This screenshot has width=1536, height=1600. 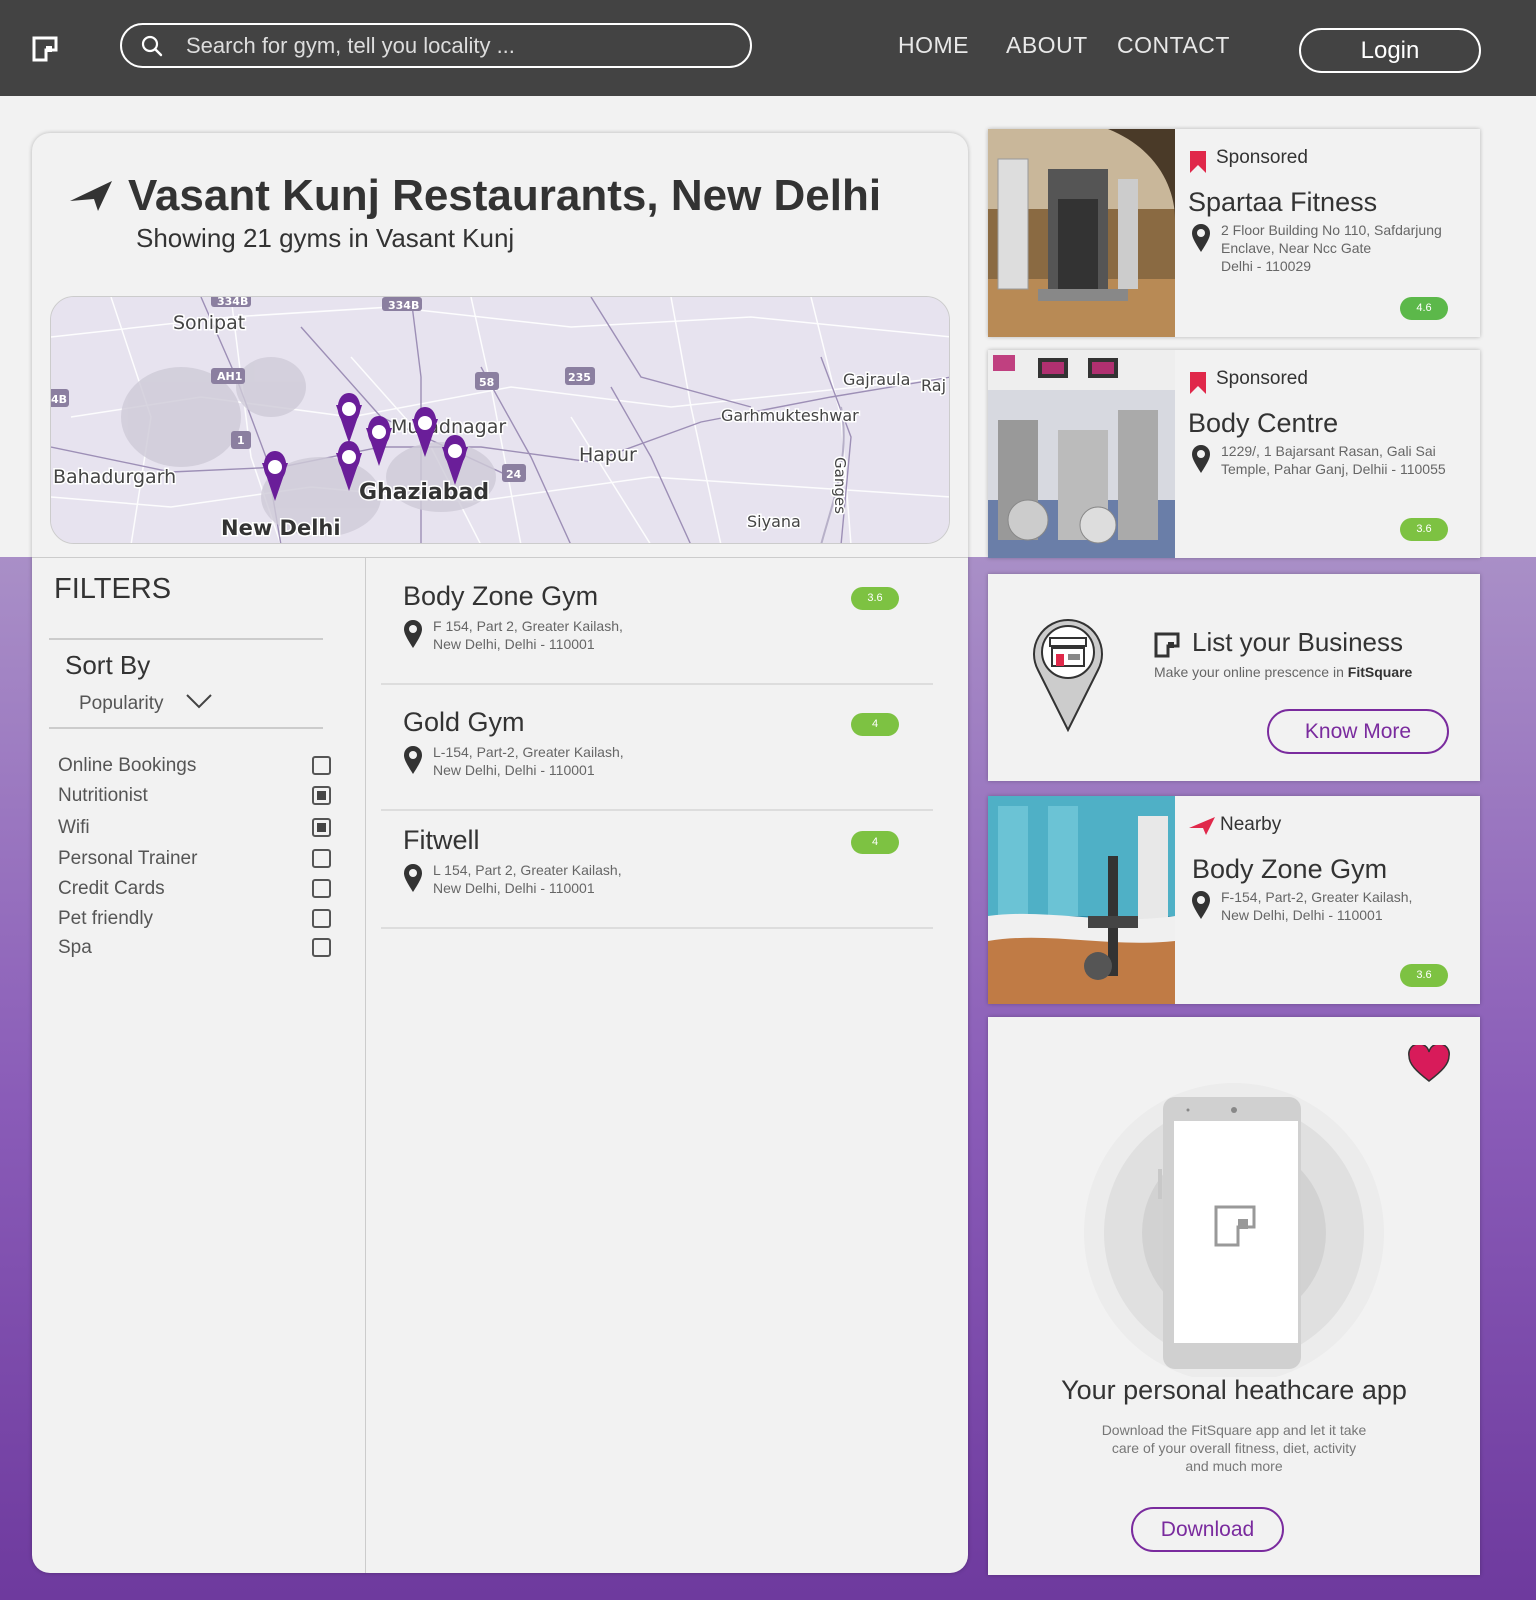 I want to click on address-line: L 154, Part 2, Greater Kailash,, so click(x=527, y=870).